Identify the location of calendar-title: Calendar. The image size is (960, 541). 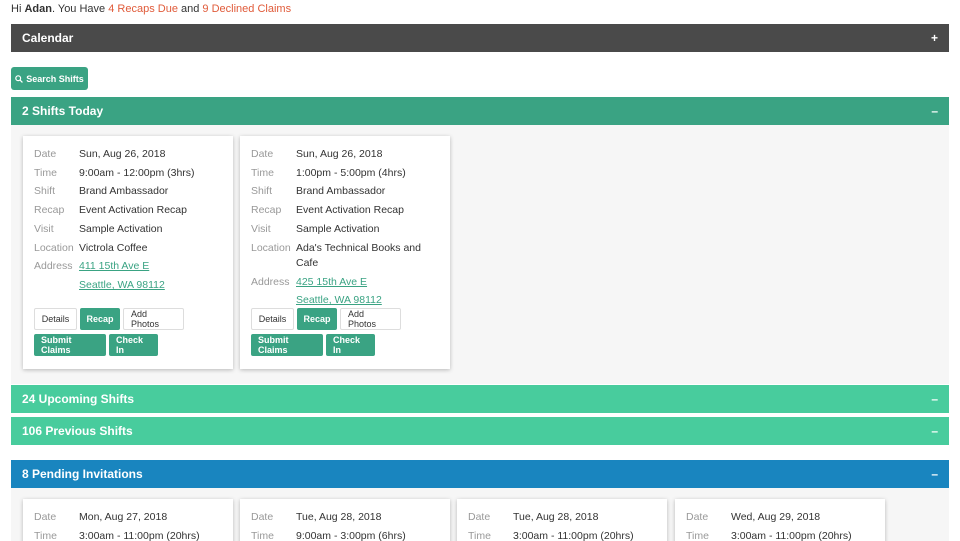
(48, 38).